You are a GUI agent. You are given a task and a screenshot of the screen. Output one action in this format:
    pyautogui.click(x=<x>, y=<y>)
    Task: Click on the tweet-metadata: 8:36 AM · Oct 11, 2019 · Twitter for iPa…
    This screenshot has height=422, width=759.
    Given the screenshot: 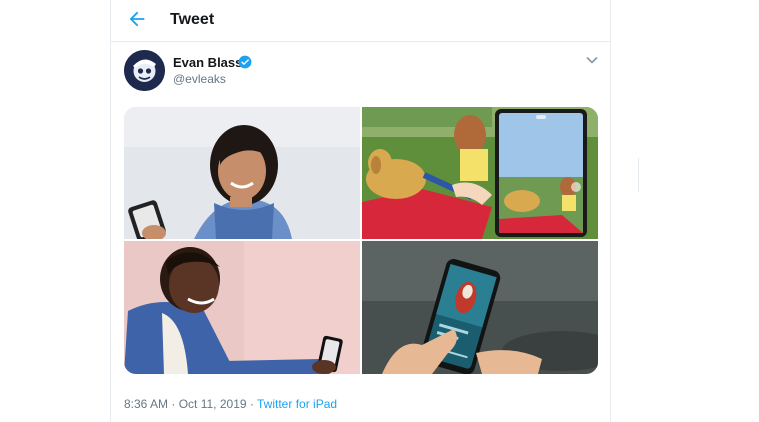 What is the action you would take?
    pyautogui.click(x=230, y=404)
    